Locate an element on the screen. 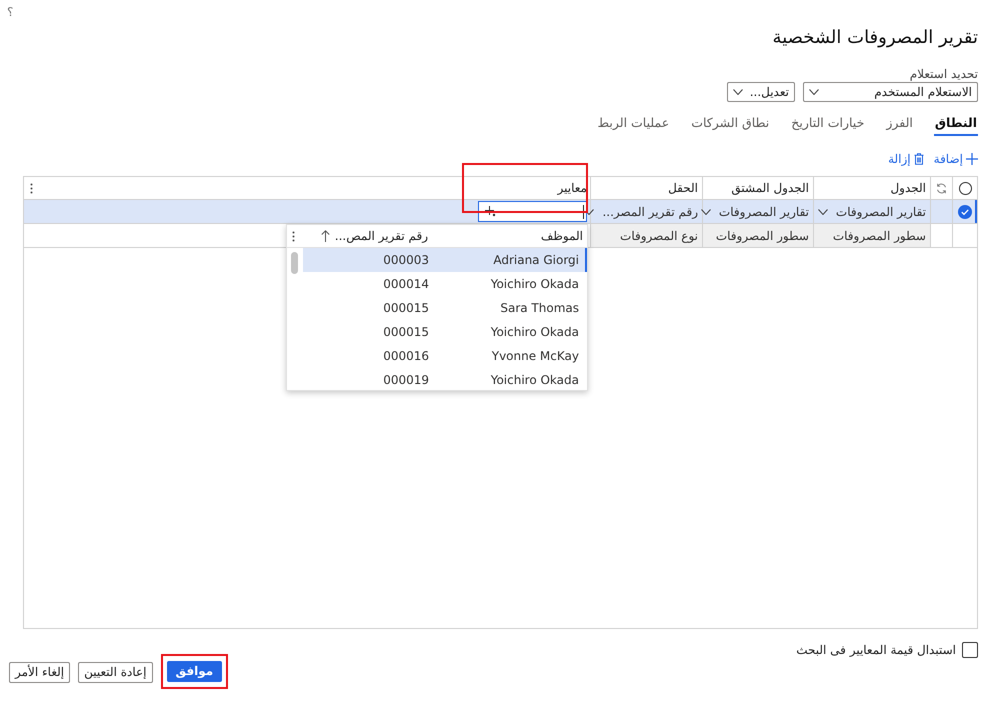 This screenshot has height=705, width=998. checked-circle-icon is located at coordinates (965, 211).